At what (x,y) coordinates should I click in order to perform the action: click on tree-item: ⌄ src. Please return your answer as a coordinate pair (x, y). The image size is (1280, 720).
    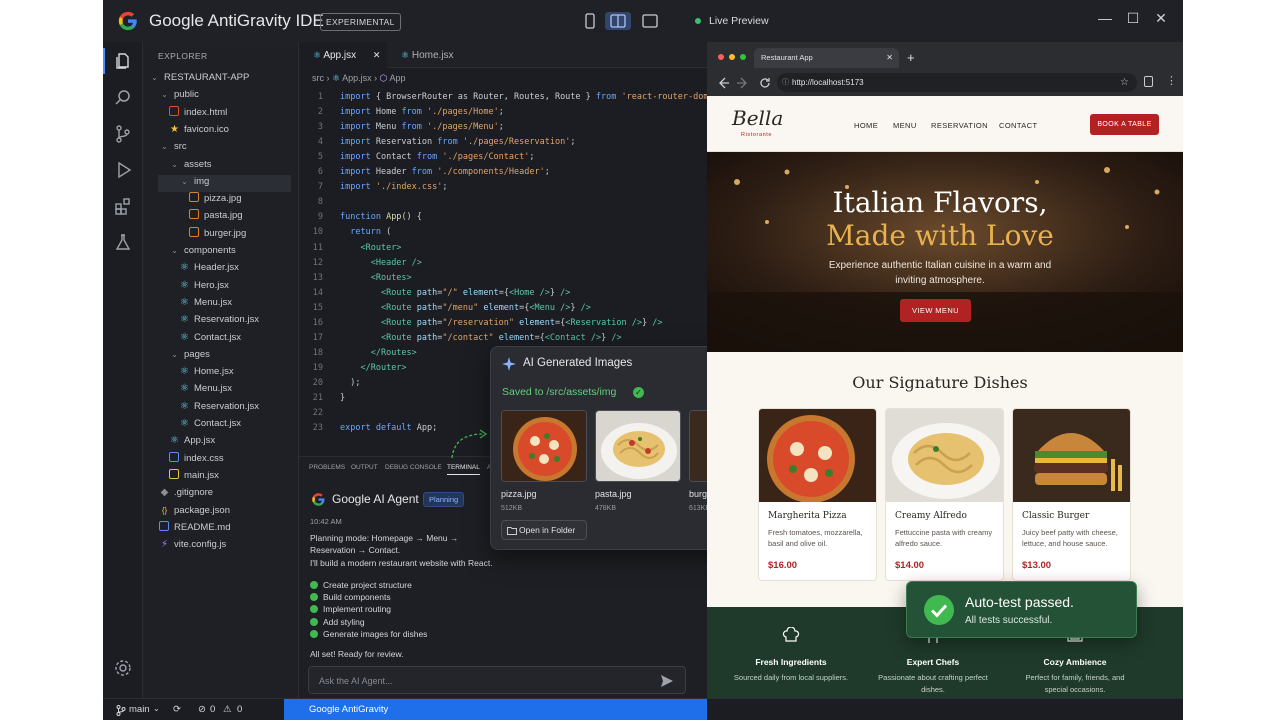
    Looking at the image, I should click on (173, 146).